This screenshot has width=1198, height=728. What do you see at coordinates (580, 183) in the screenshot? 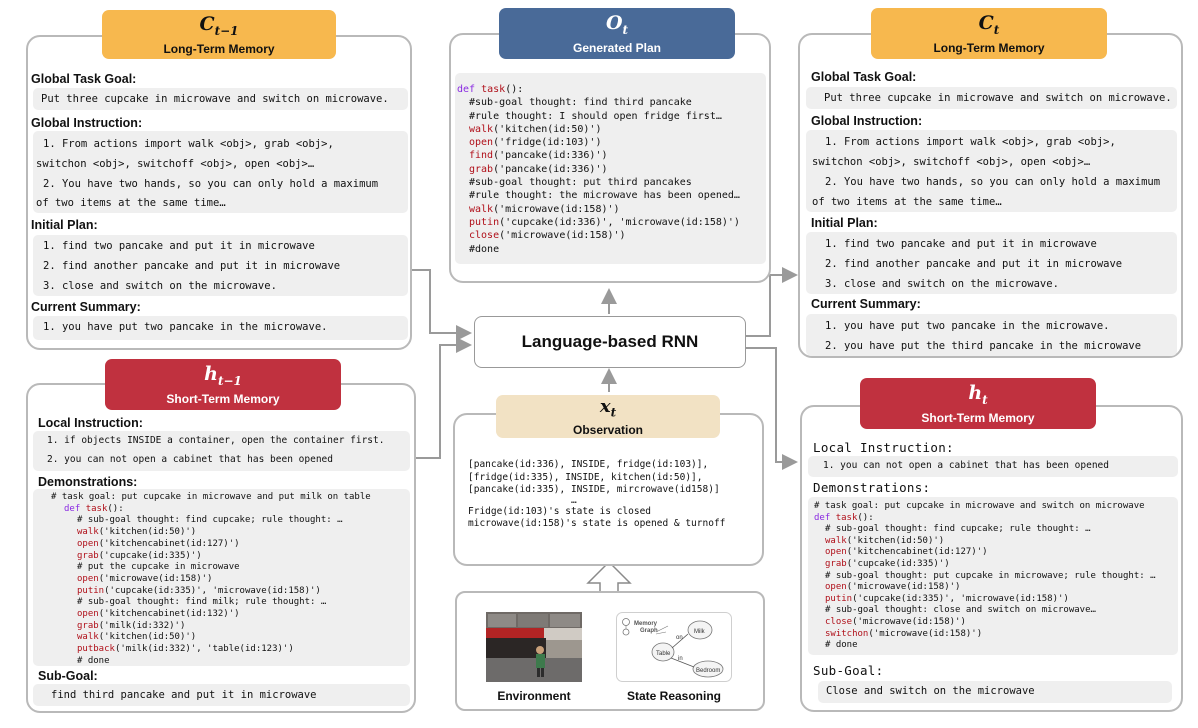
I see `code-text: #sub-goal thought: put third pancakes` at bounding box center [580, 183].